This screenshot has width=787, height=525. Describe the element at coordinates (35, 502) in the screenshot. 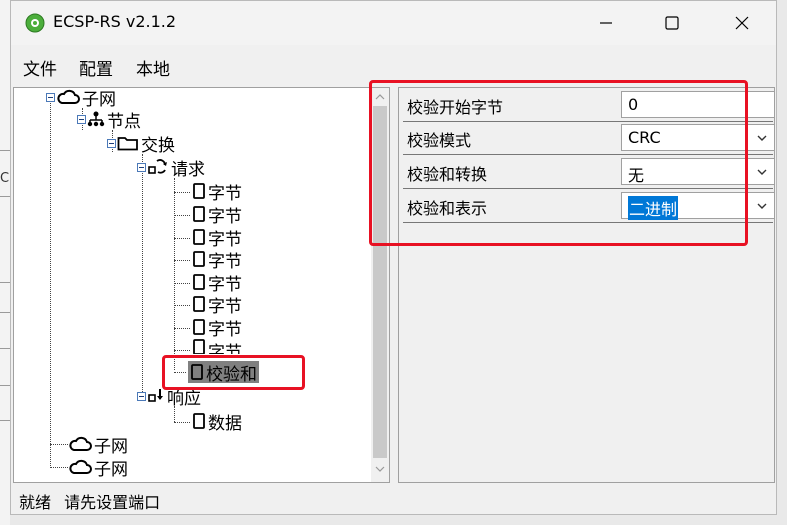

I see `status-ready: 就绪` at that location.